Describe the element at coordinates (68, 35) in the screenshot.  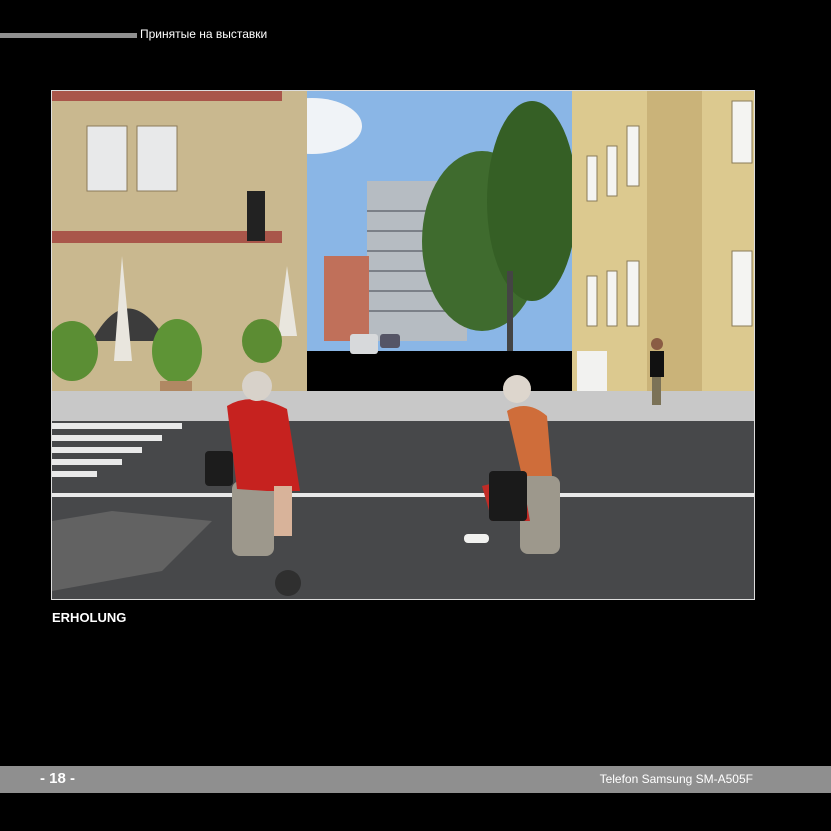
I see `header-rule` at that location.